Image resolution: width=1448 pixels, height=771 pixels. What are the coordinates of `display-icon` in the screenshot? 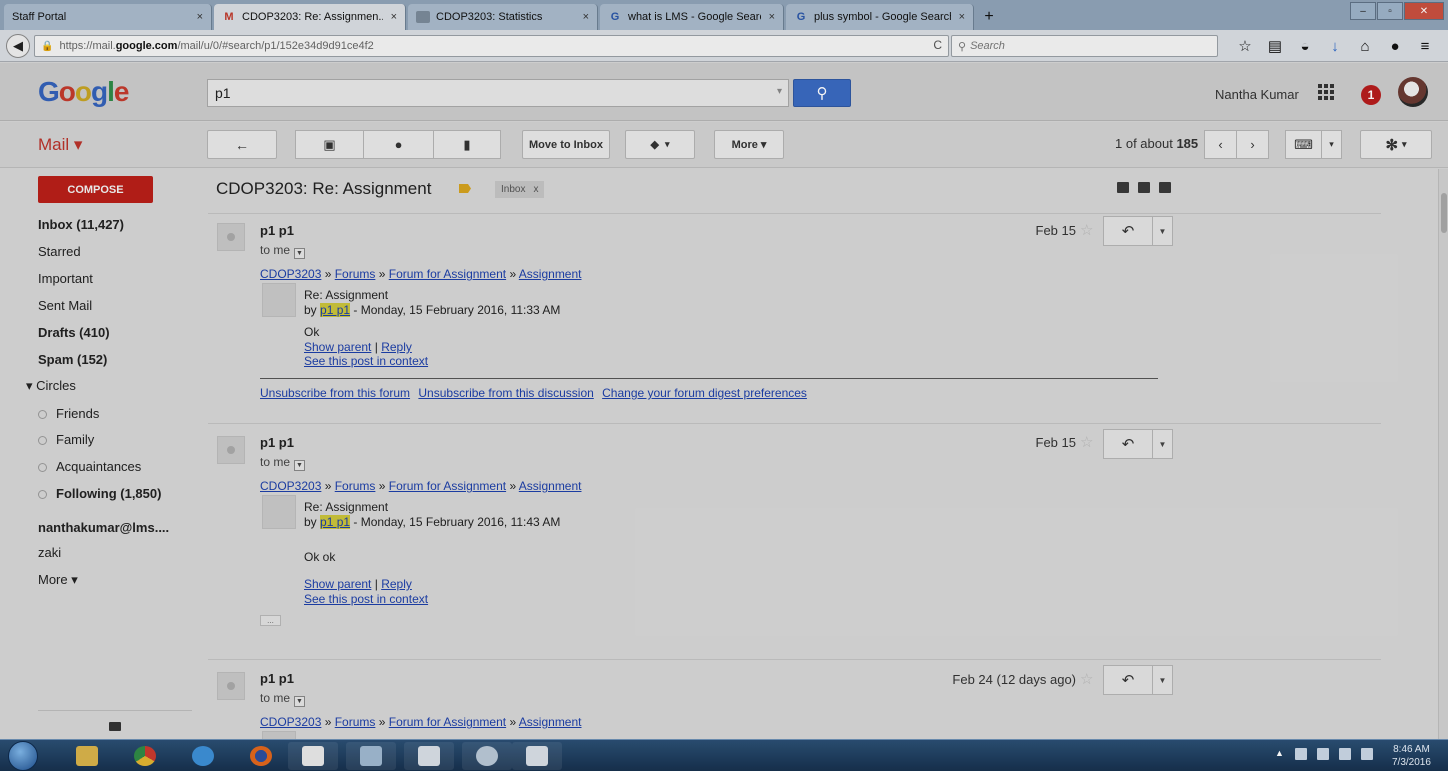 It's located at (1345, 754).